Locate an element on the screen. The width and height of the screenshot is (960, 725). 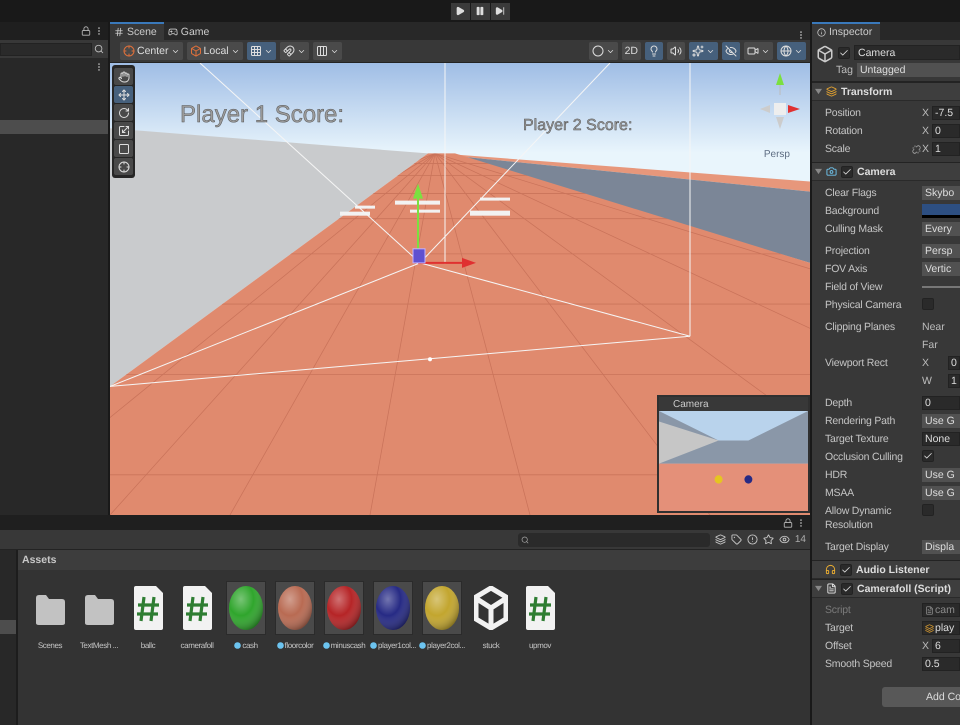
scale-icon is located at coordinates (124, 130).